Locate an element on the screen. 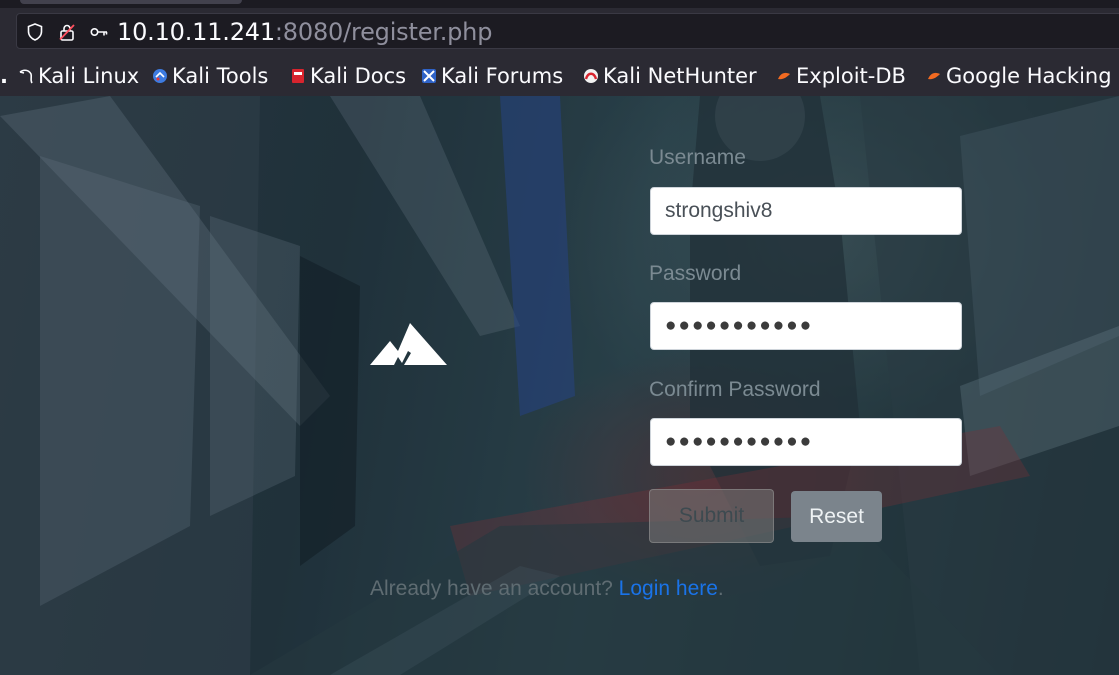 This screenshot has height=675, width=1119. kali-docs-icon is located at coordinates (298, 76).